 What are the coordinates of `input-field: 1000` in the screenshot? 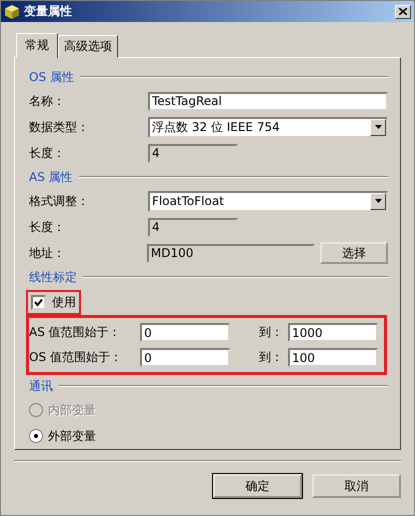 It's located at (333, 332).